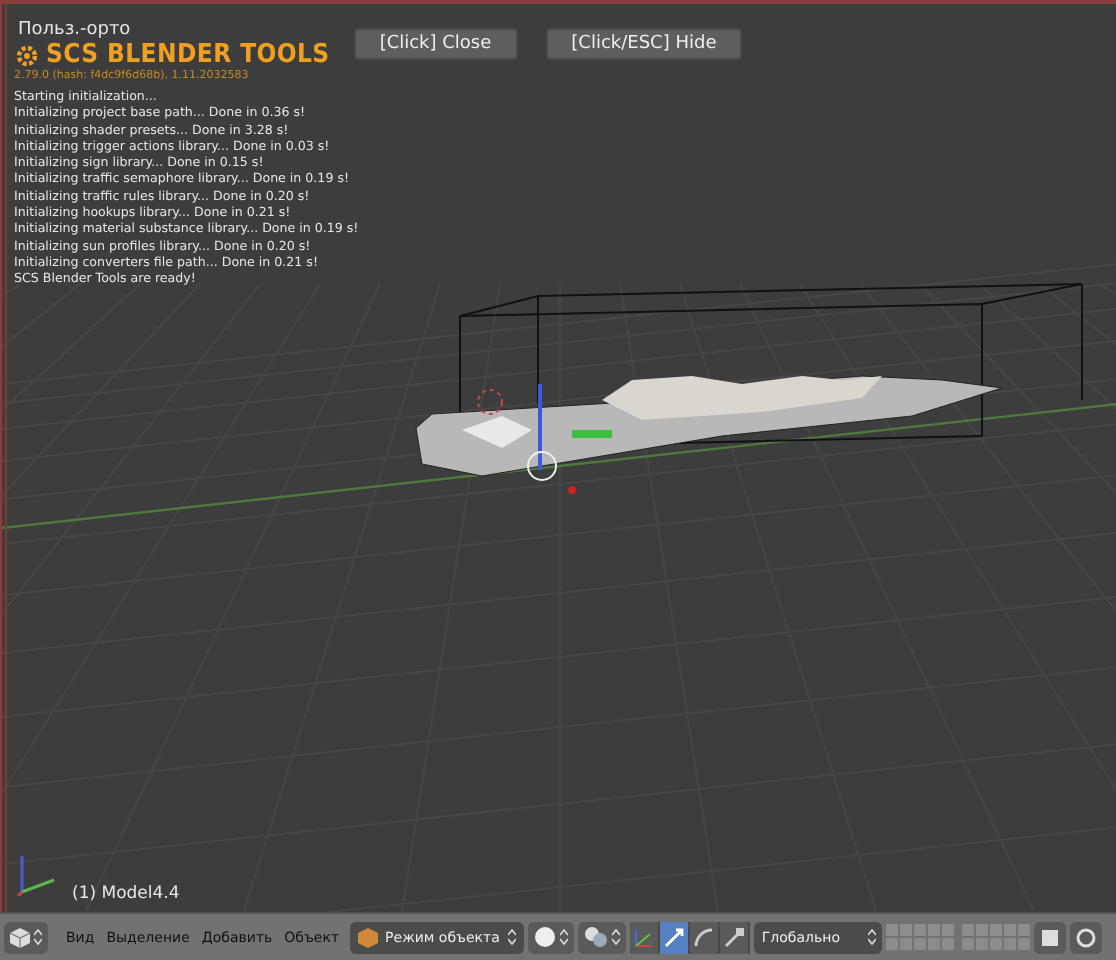  I want to click on splash-title: SCS BLENDER TOOLS, so click(188, 56).